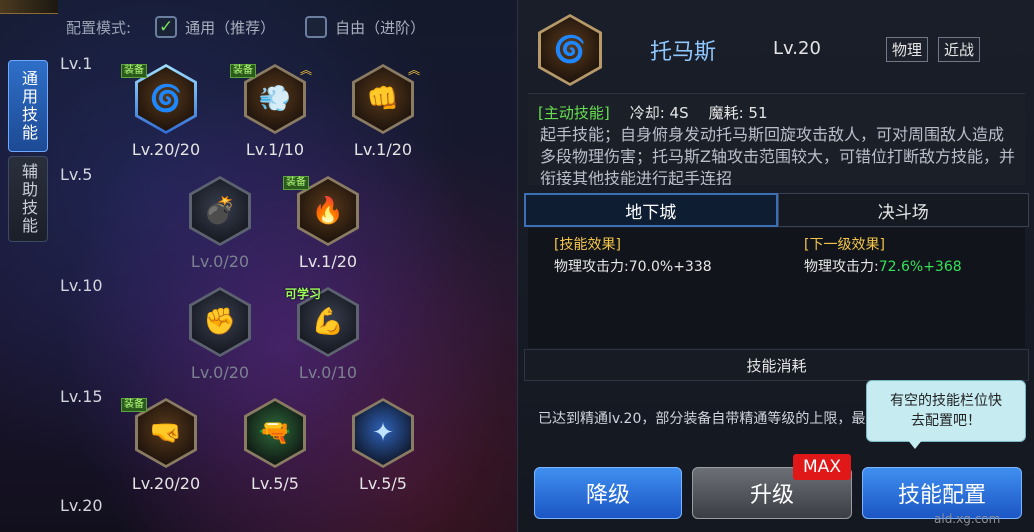 This screenshot has width=1034, height=532. I want to click on level-row-label: Lv.1, so click(76, 63).